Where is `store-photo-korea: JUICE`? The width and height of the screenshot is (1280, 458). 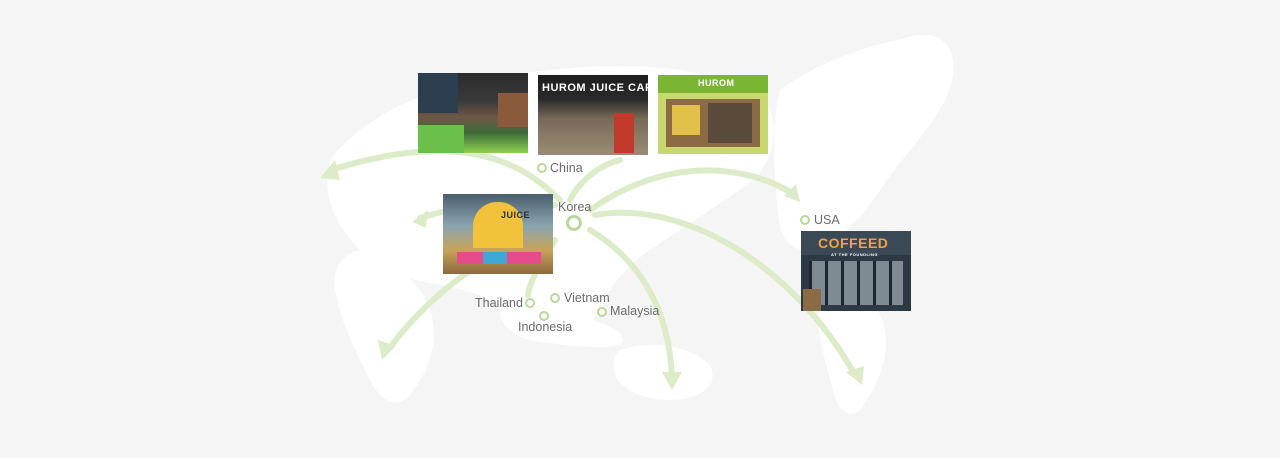
store-photo-korea: JUICE is located at coordinates (498, 234).